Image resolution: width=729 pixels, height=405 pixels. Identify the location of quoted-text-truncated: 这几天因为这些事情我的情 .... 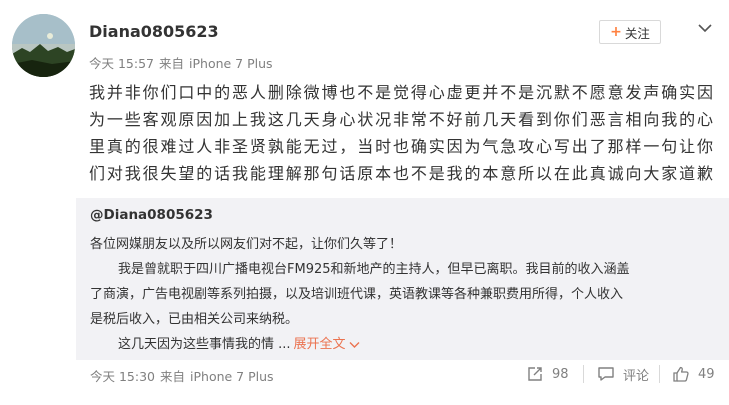
(204, 344).